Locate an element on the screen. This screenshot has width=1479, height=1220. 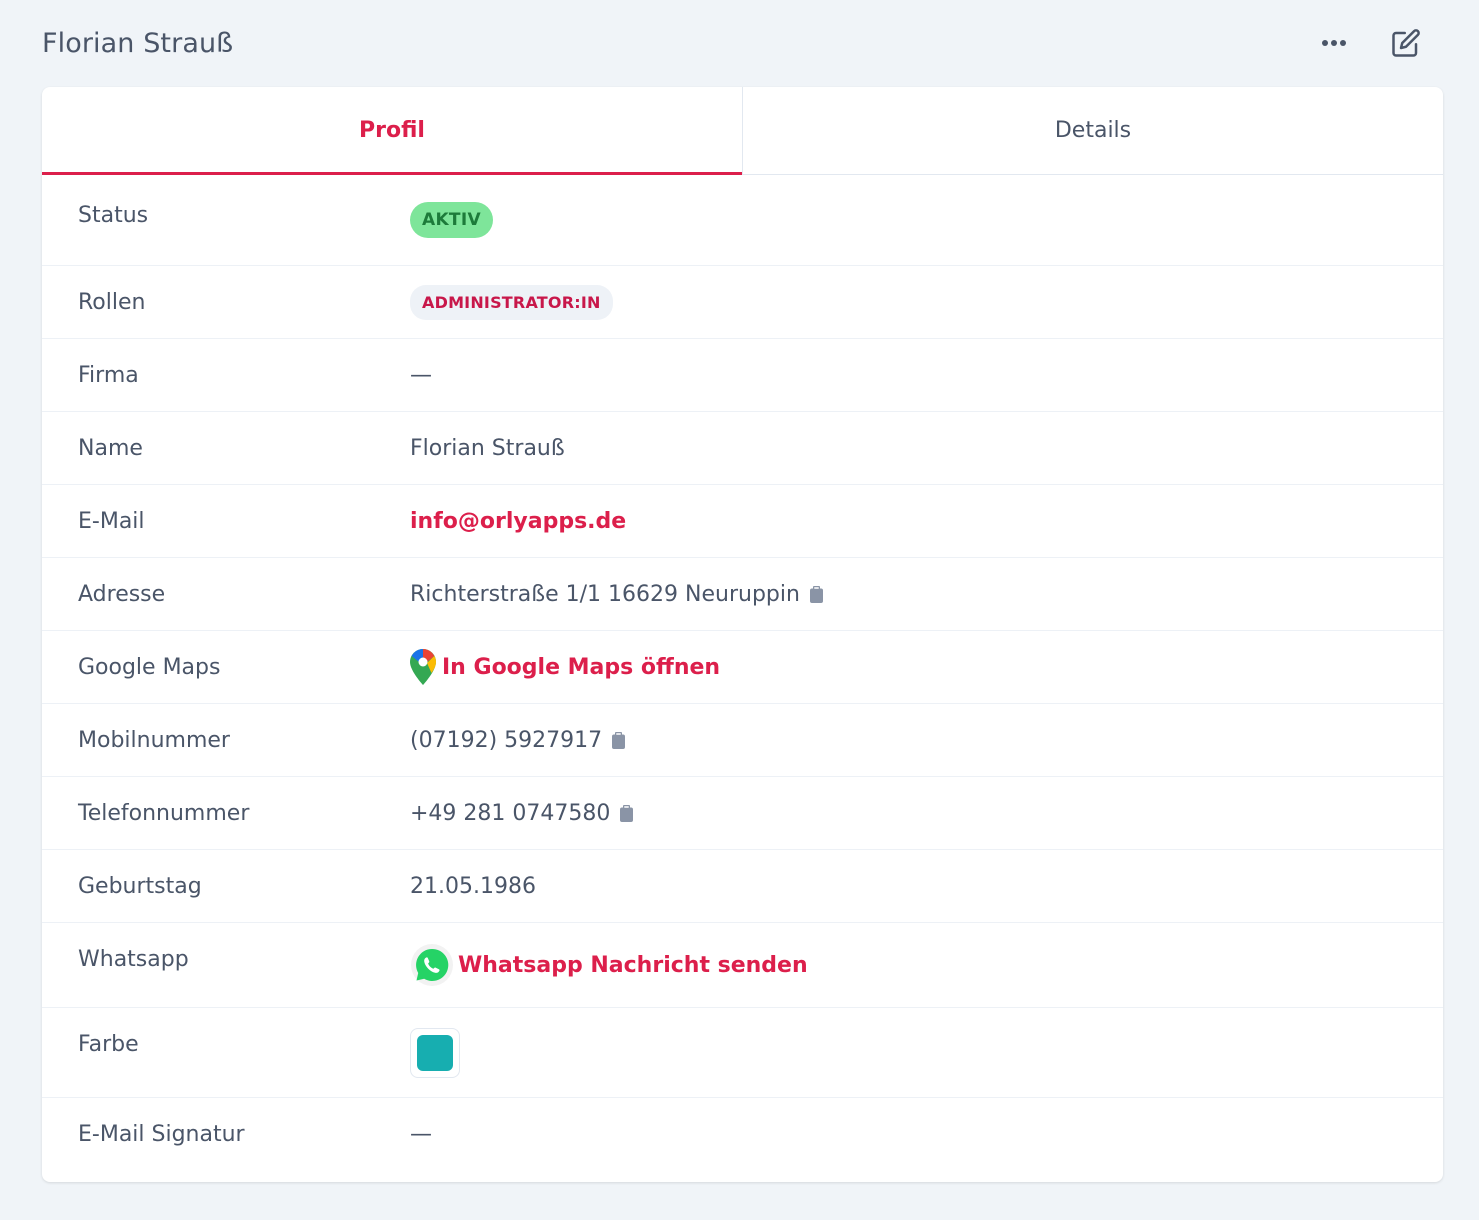
phone-label: Telefonnummer is located at coordinates (164, 813).